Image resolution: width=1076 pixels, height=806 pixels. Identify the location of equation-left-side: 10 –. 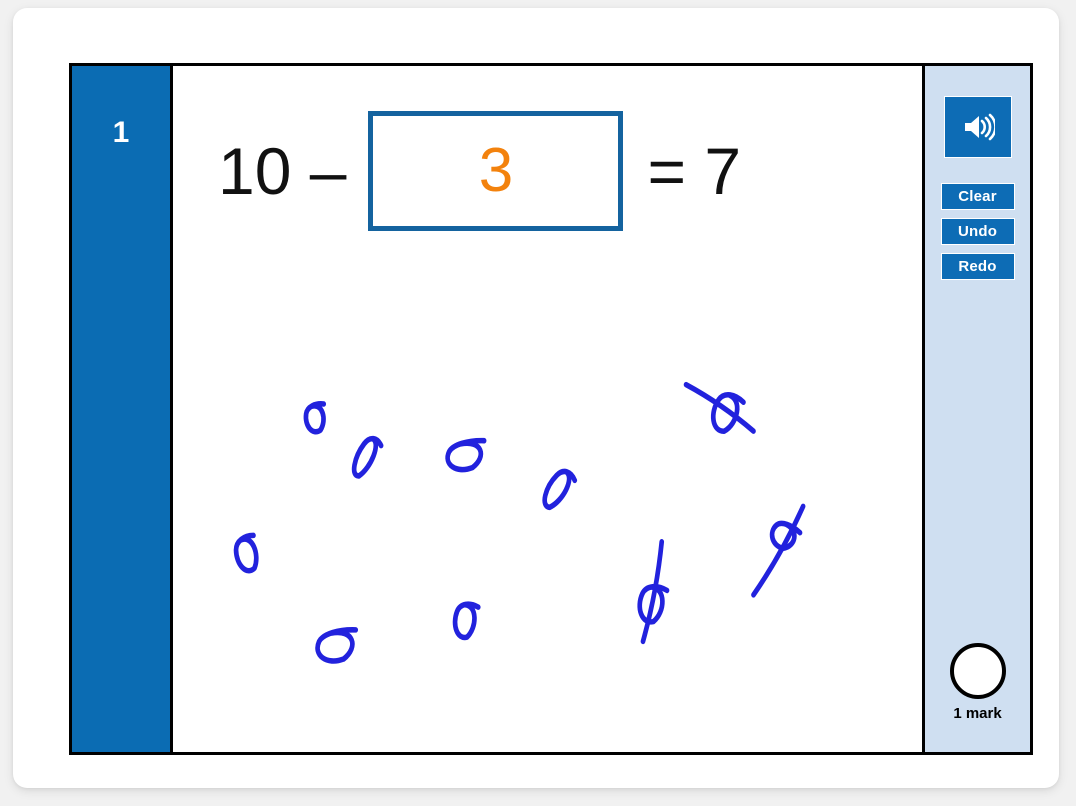
(282, 170).